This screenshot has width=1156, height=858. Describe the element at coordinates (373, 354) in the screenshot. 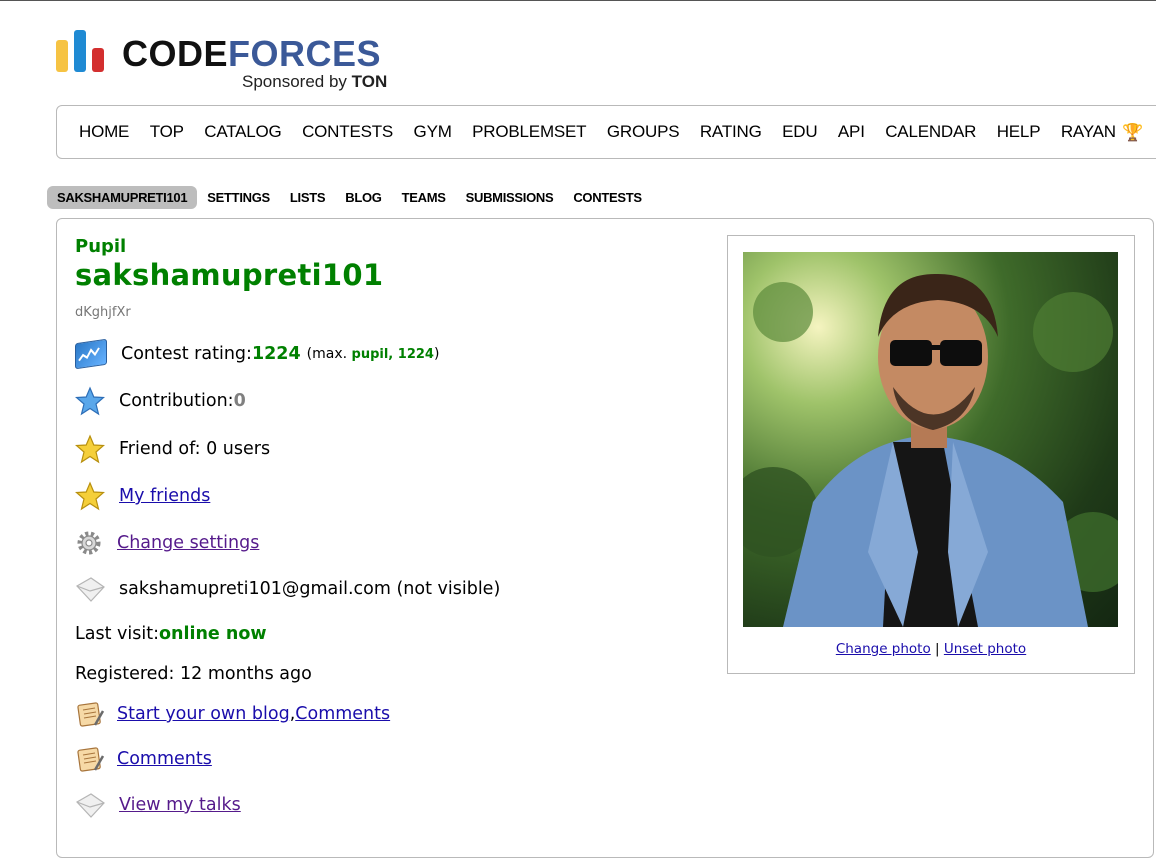

I see `max-rating: (max. pupil, 1224)` at that location.